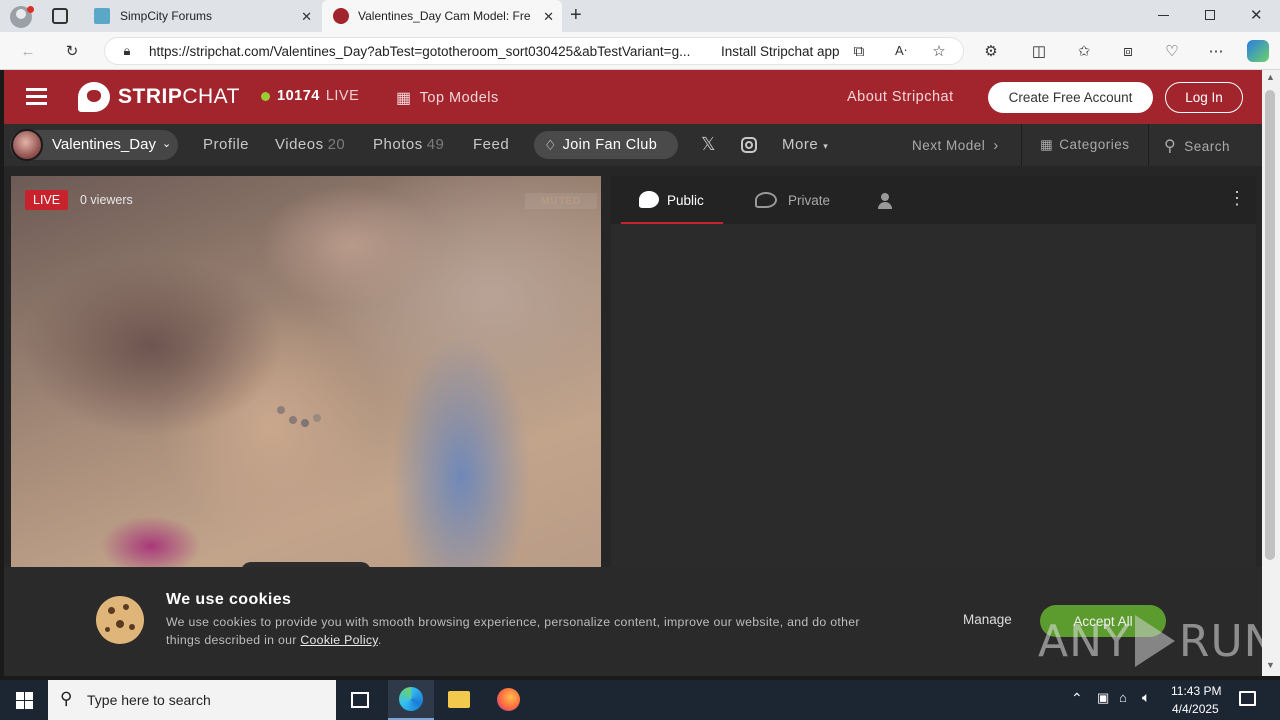 The height and width of the screenshot is (720, 1280). What do you see at coordinates (226, 144) in the screenshot?
I see `profile-tab: Profile` at bounding box center [226, 144].